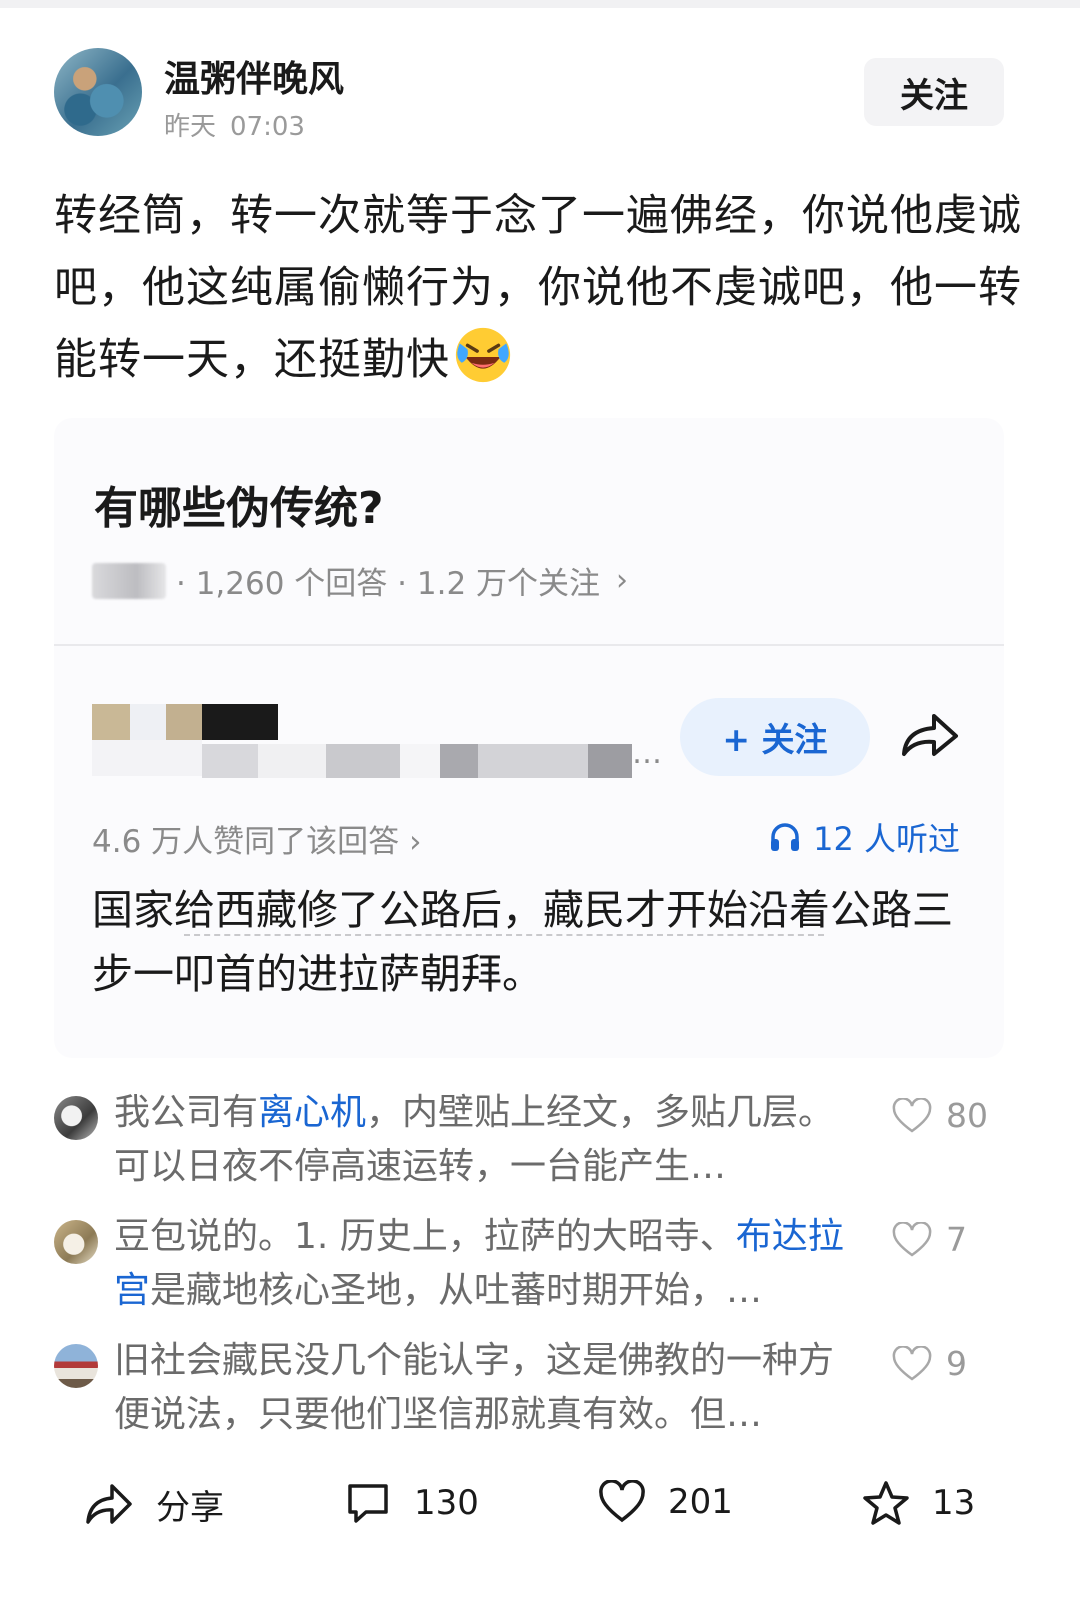 The height and width of the screenshot is (1600, 1080). I want to click on share-arrow-icon, so click(929, 736).